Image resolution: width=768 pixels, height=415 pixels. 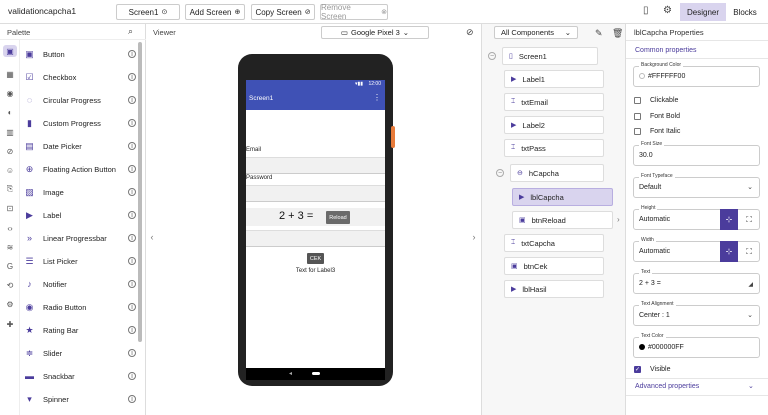 I want to click on collapse-right-icon: ›, so click(x=474, y=237).